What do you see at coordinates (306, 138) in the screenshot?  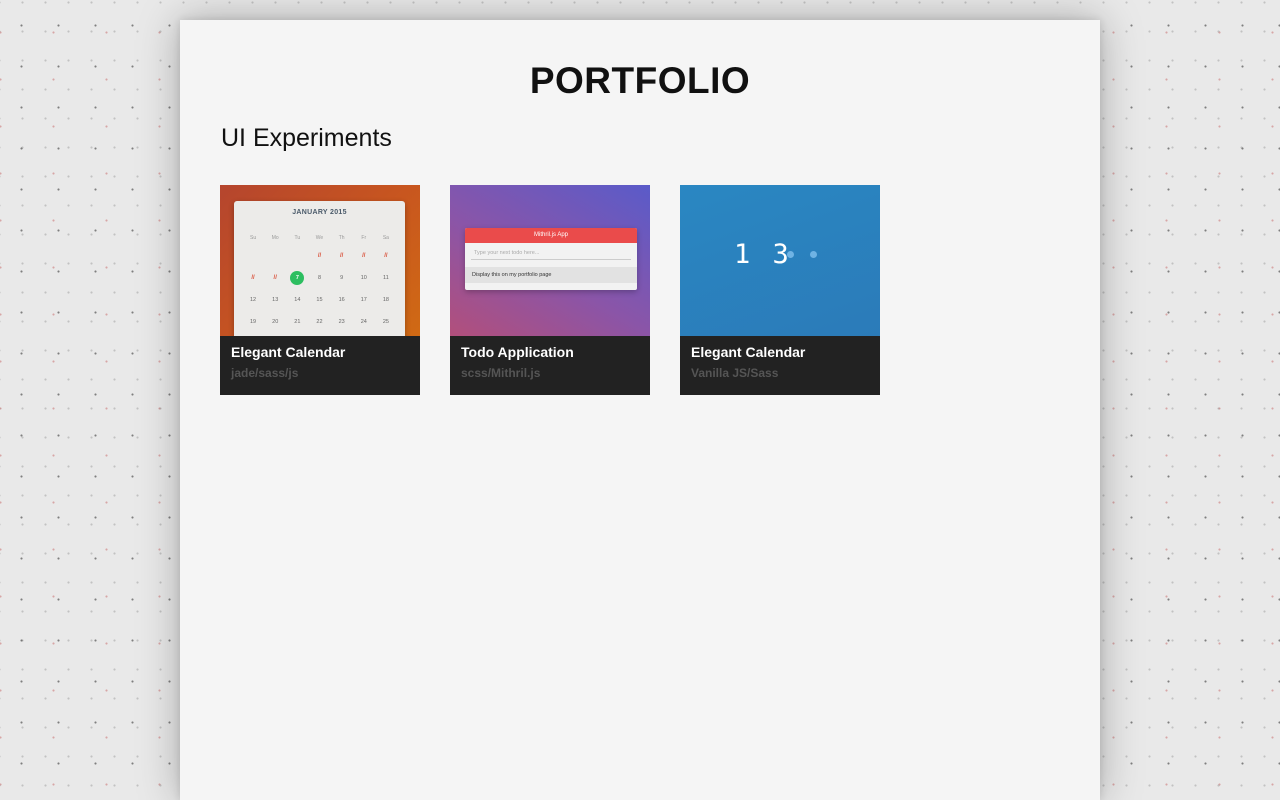 I see `section-title: UI Experiments` at bounding box center [306, 138].